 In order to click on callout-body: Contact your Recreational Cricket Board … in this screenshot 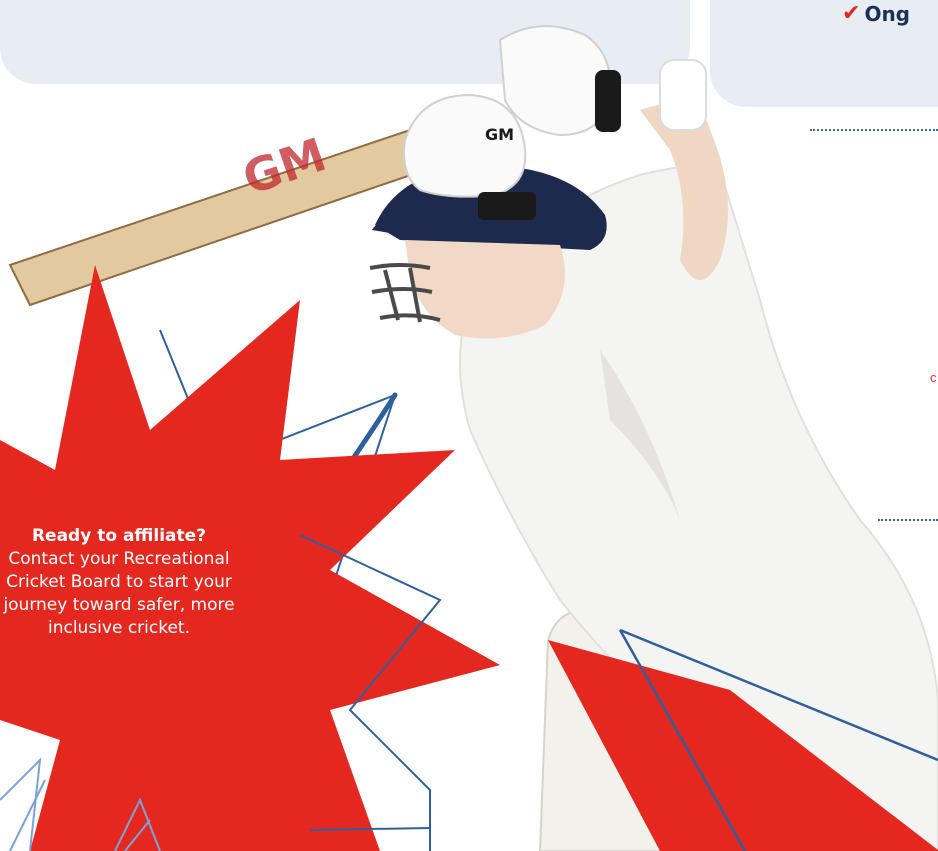, I will do `click(119, 593)`.